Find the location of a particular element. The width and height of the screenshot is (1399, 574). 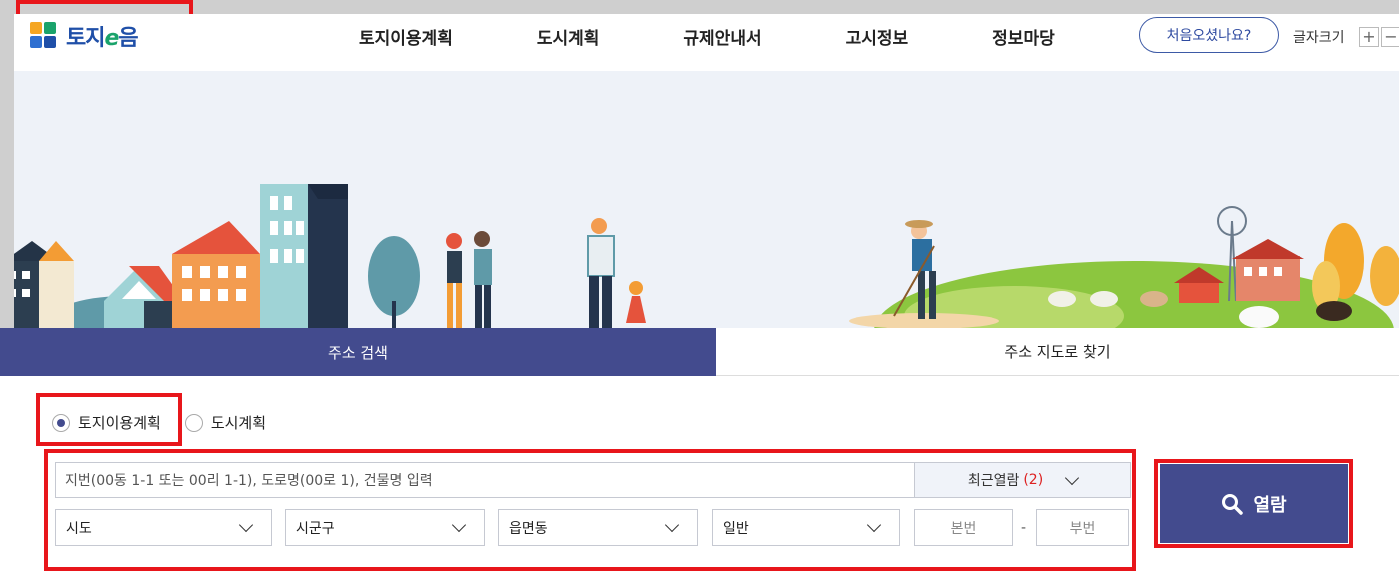

nav-regulation-guide: 규제안내서 is located at coordinates (722, 36).